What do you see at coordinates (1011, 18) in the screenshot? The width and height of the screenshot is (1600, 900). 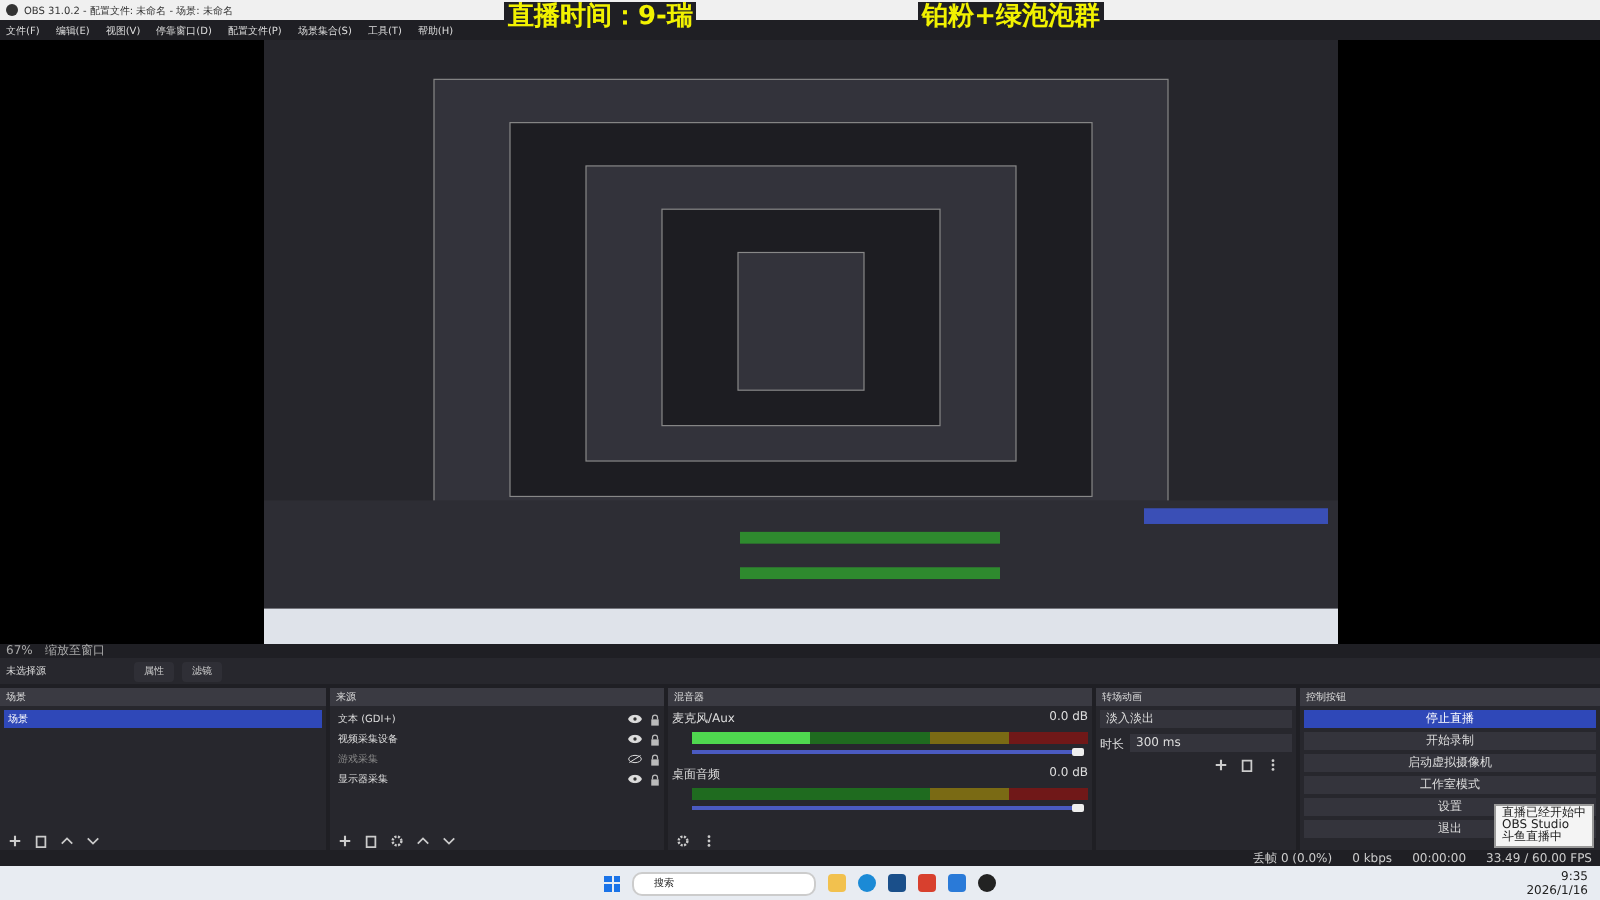 I see `overlay-text: 铂粉+绿泡泡群` at bounding box center [1011, 18].